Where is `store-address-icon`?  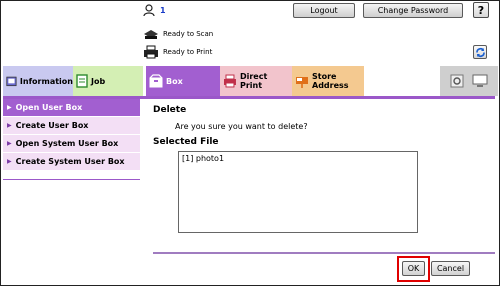
store-address-icon is located at coordinates (302, 82).